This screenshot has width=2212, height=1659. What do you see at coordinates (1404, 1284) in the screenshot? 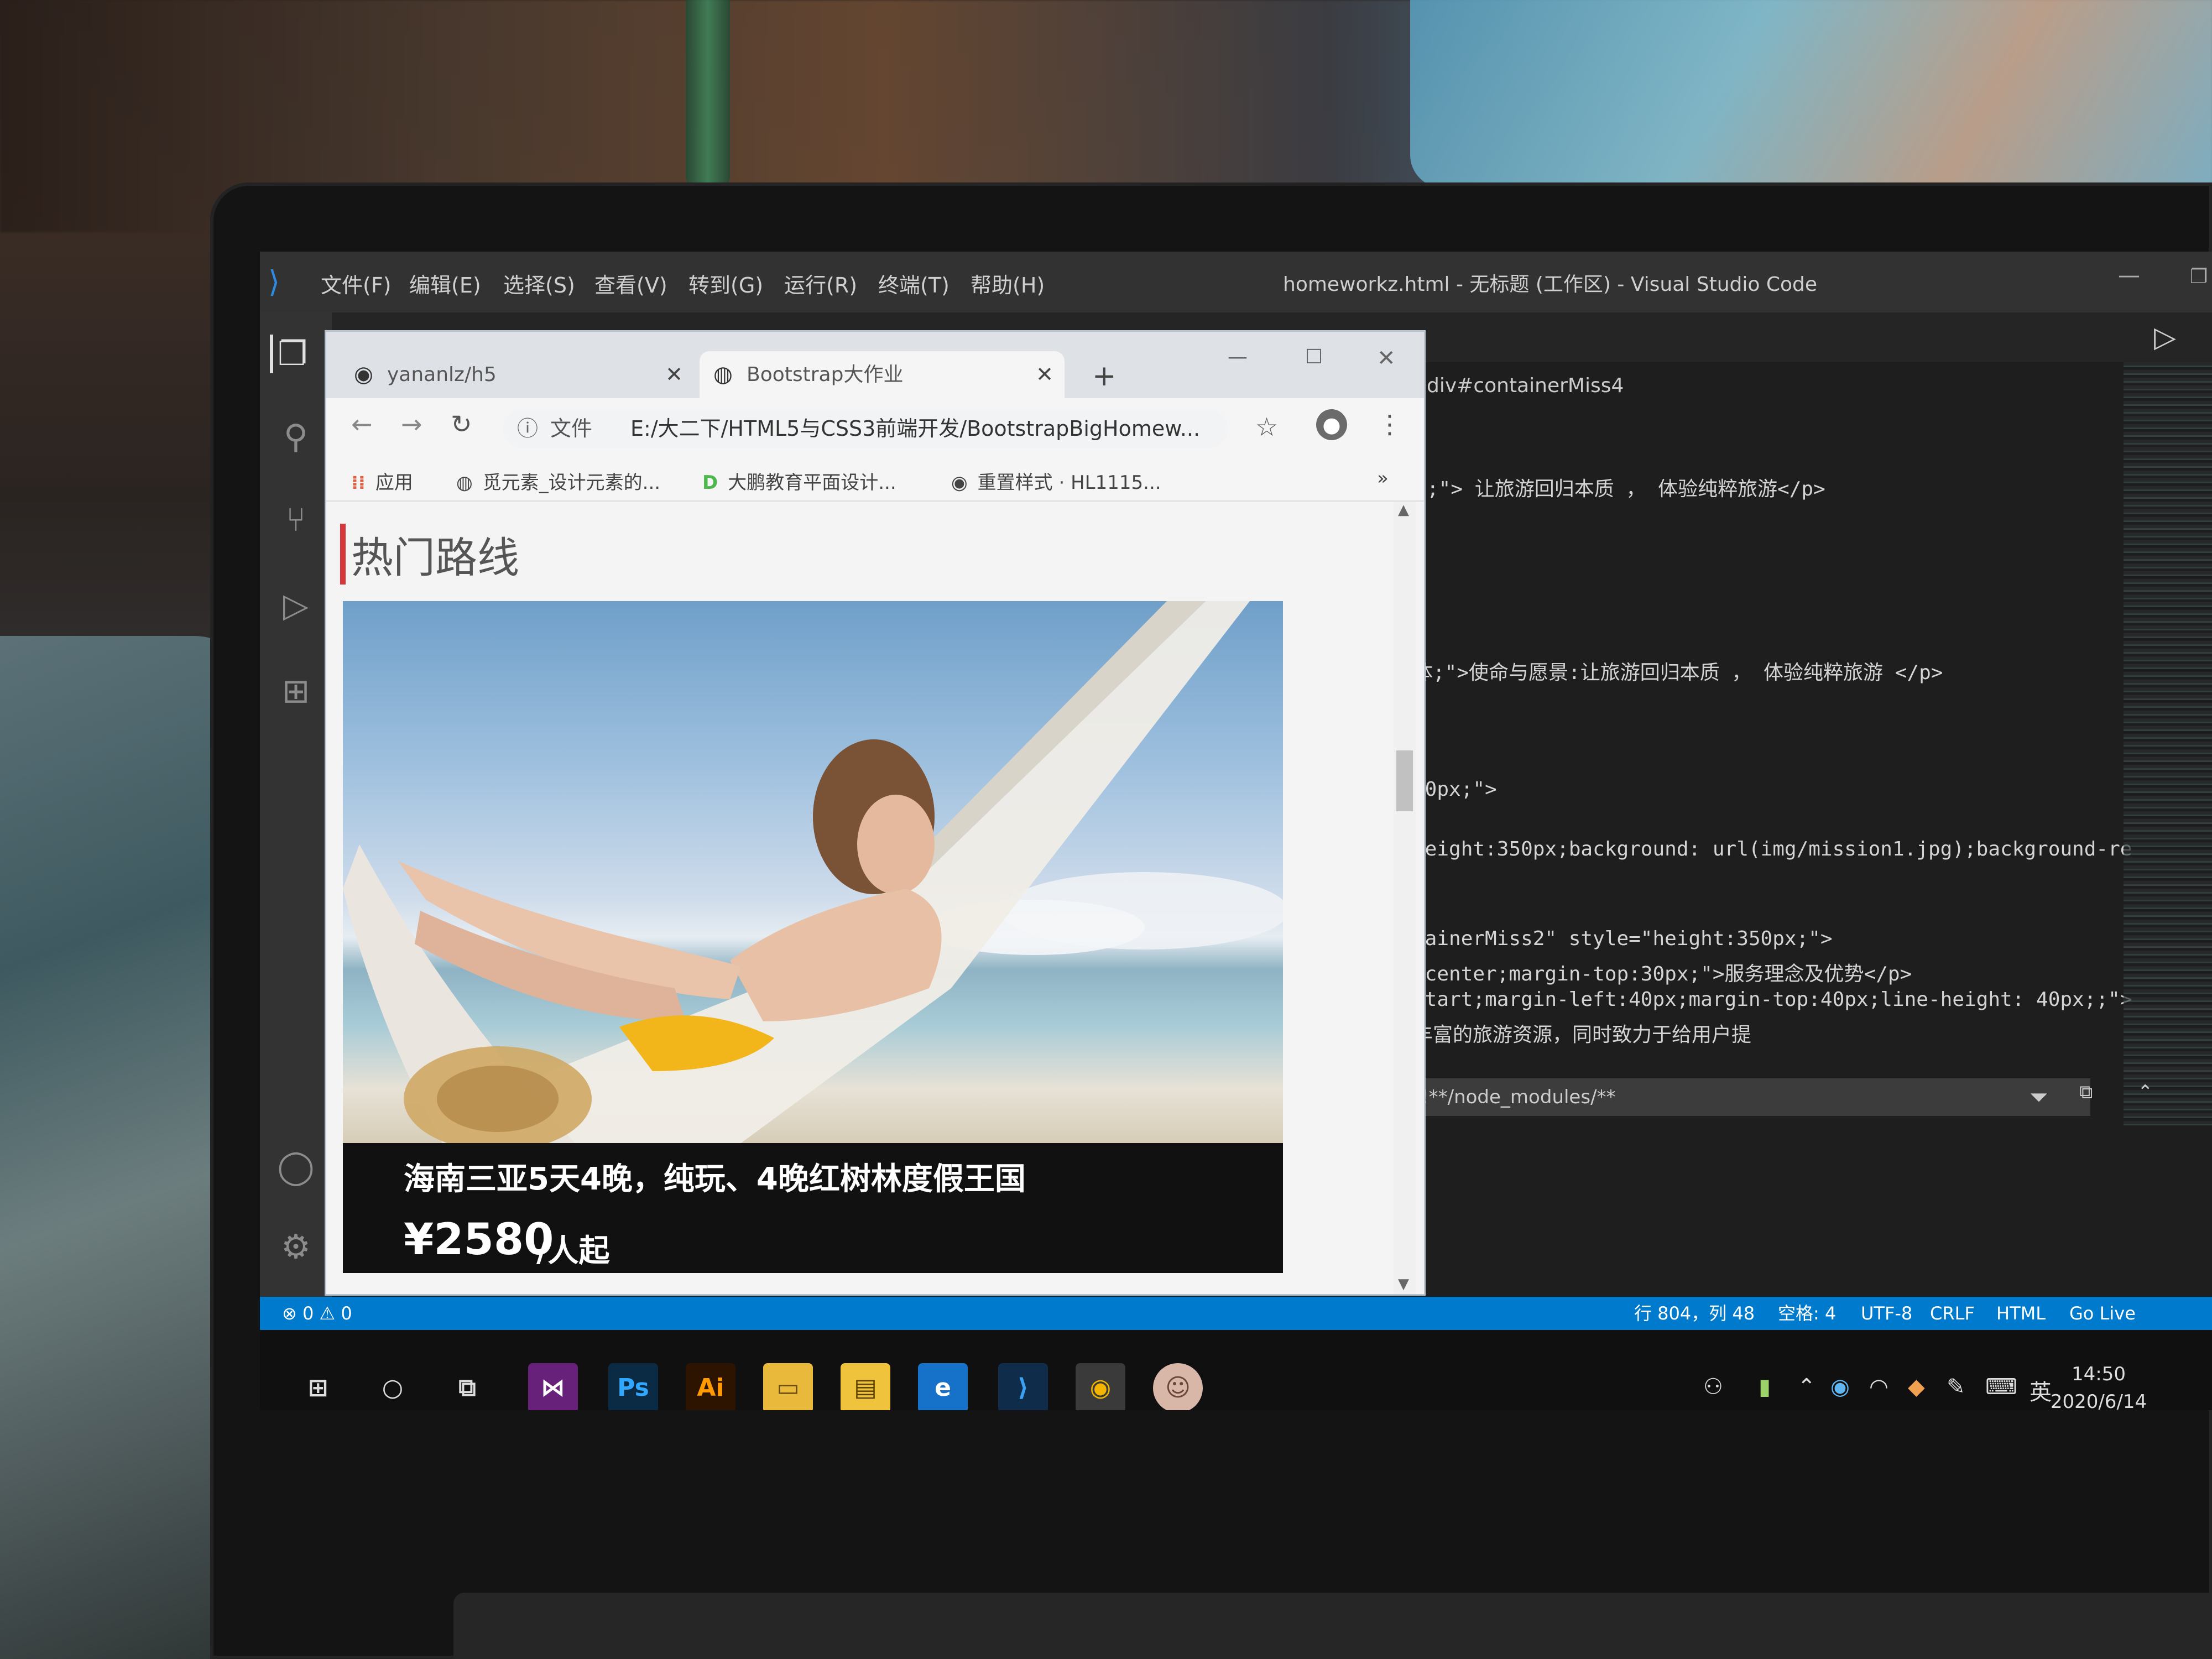
I see `scroll-down-arrow-icon: ▼` at bounding box center [1404, 1284].